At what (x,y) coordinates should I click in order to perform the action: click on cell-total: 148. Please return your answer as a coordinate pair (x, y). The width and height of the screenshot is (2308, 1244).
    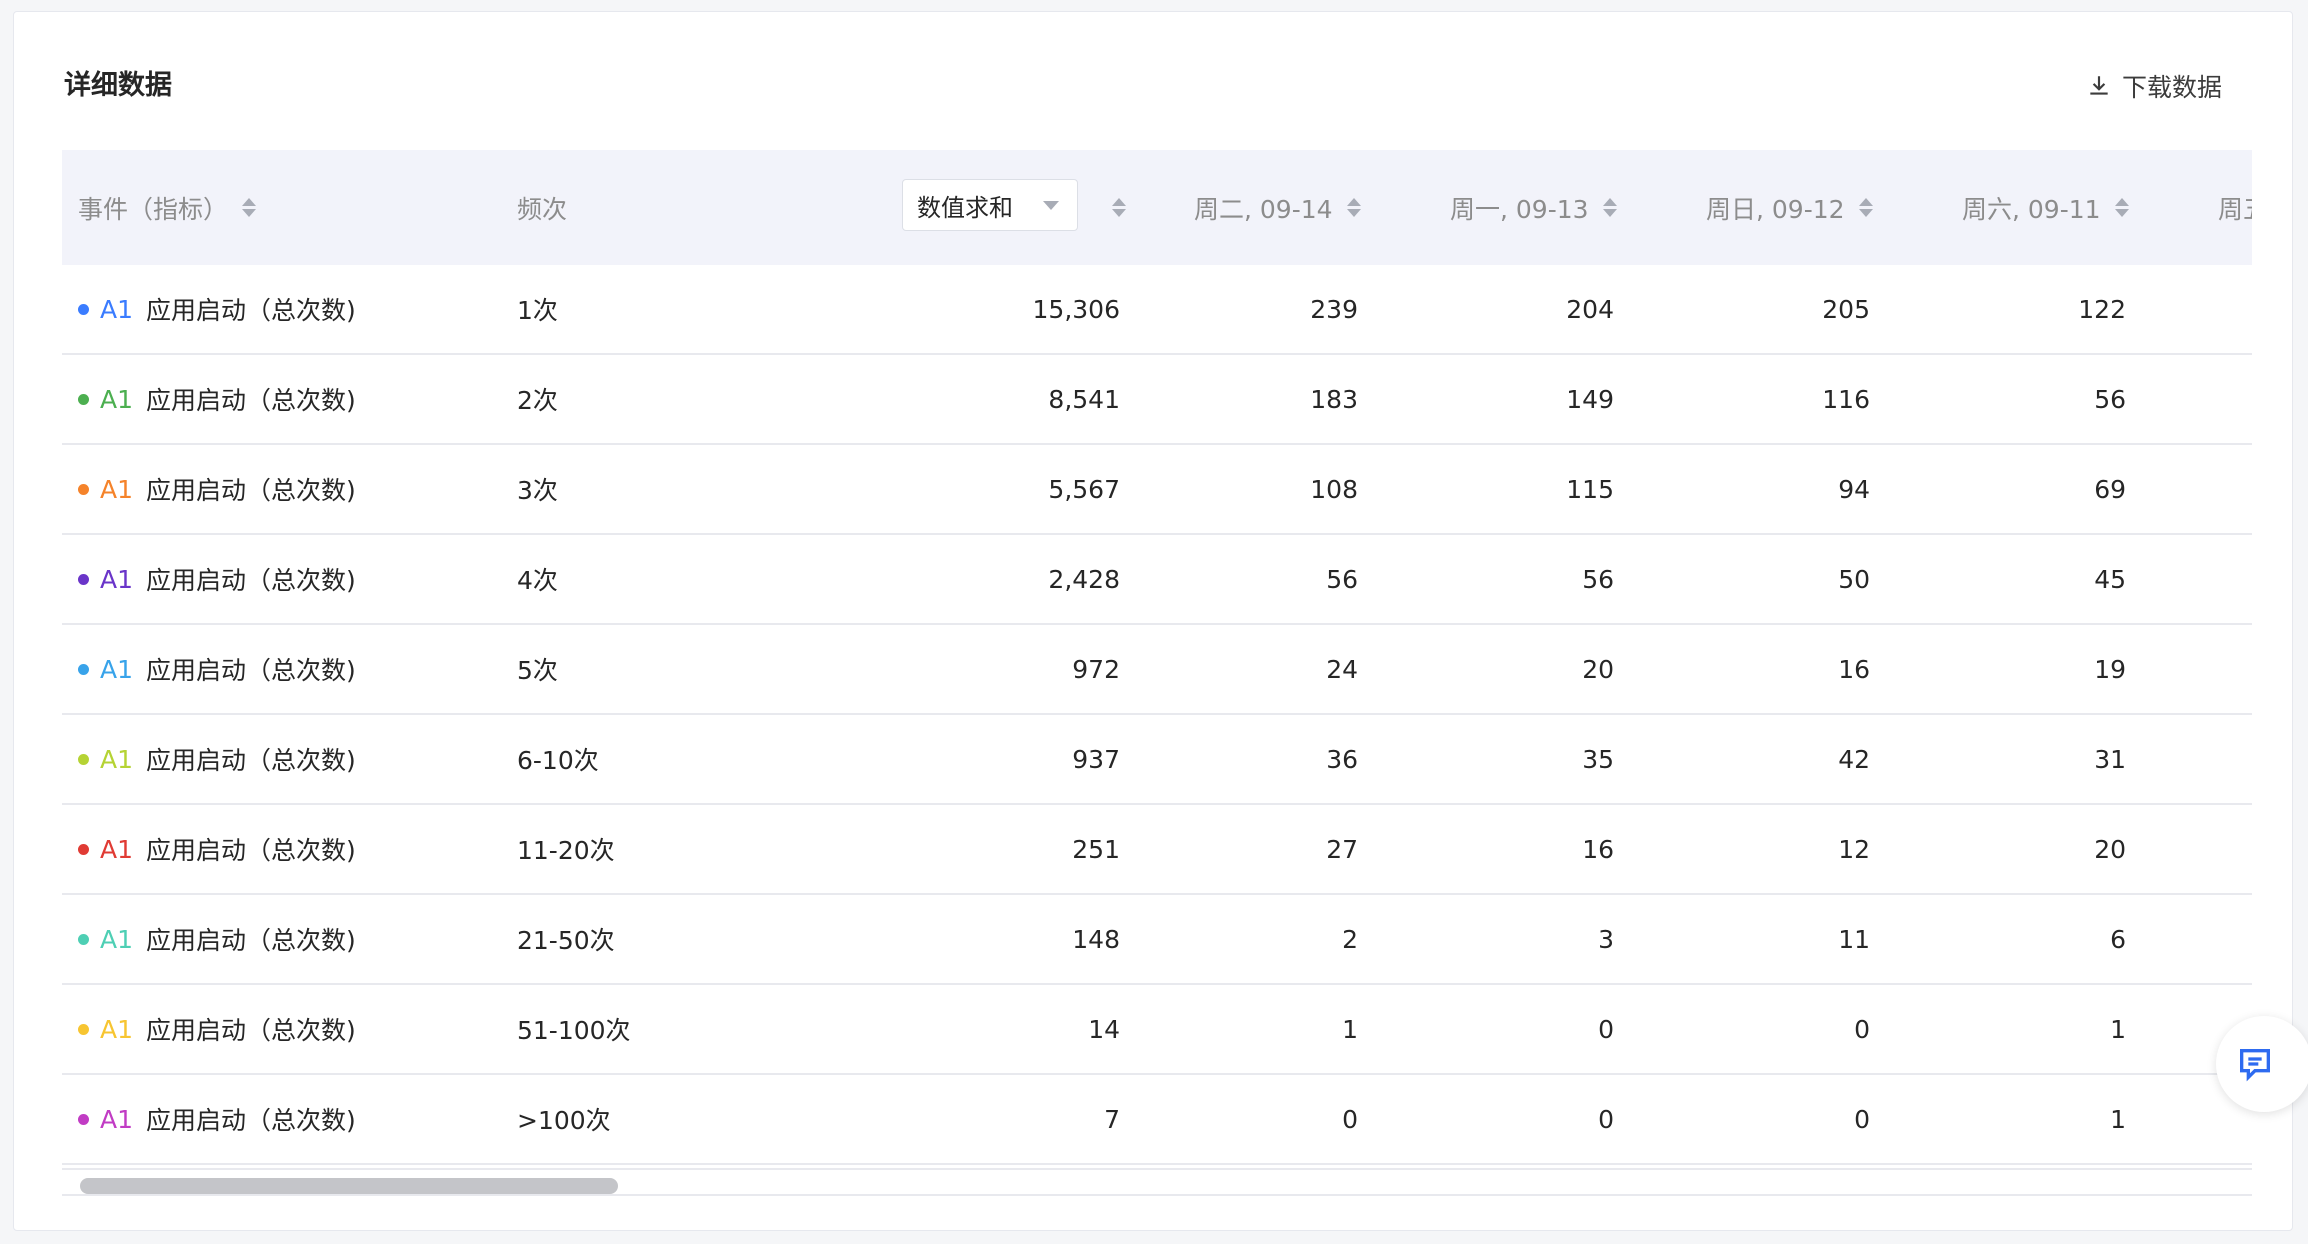
    Looking at the image, I should click on (1096, 939).